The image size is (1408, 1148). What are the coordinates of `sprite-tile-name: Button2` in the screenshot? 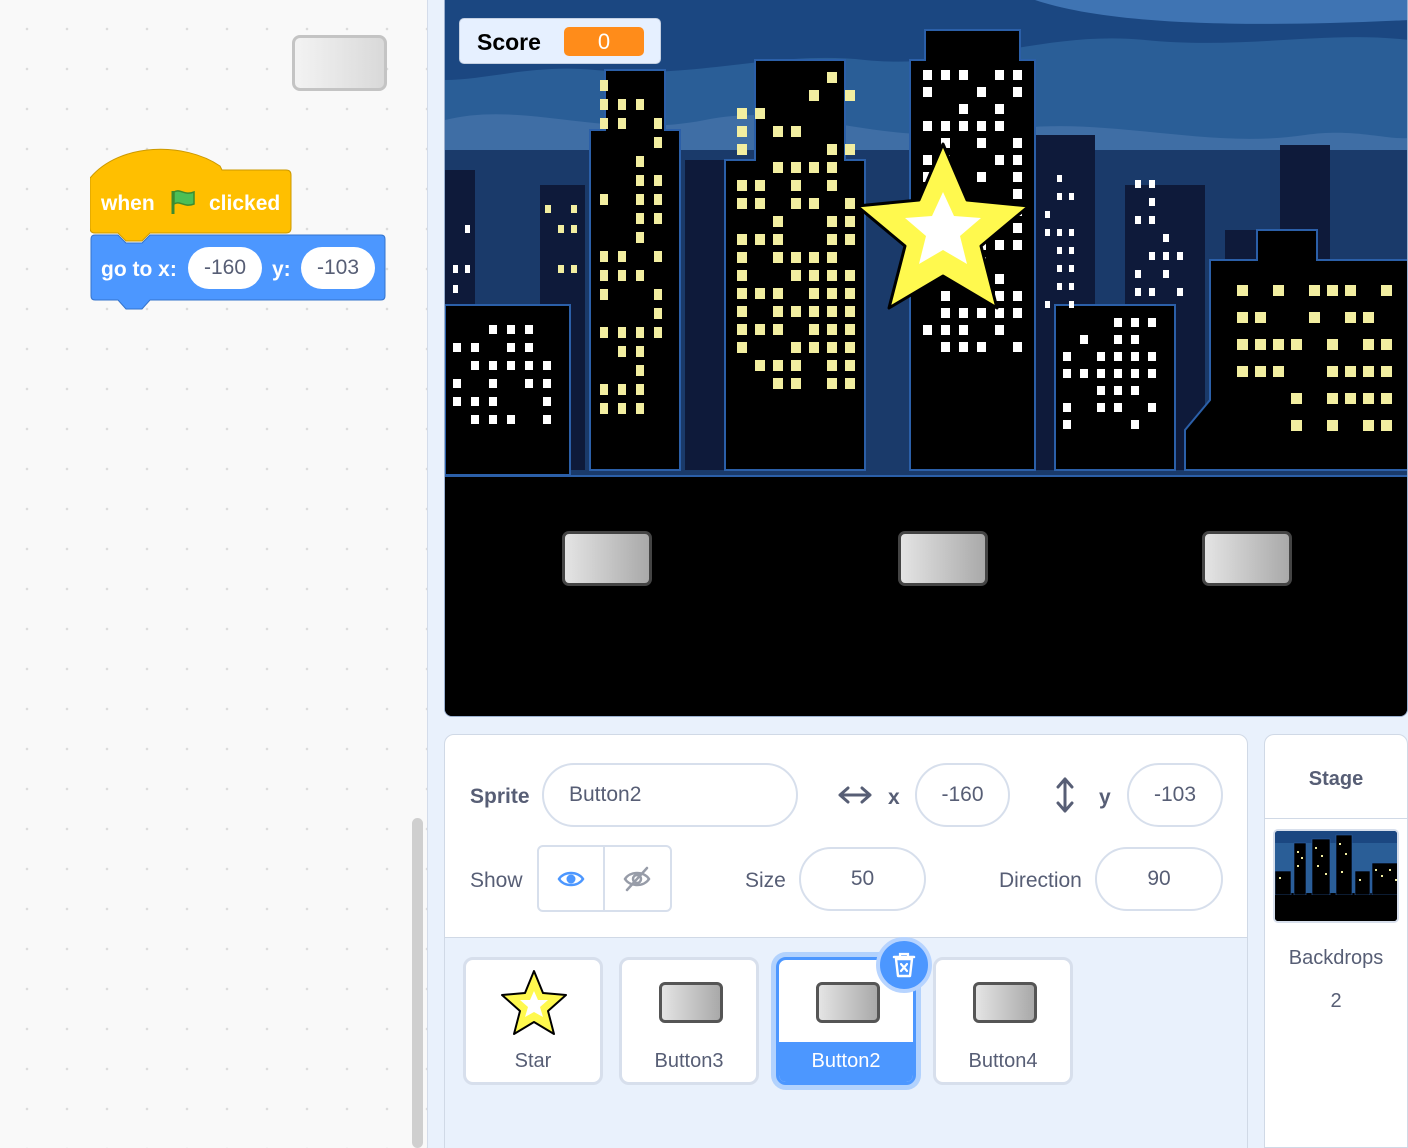 It's located at (846, 1061).